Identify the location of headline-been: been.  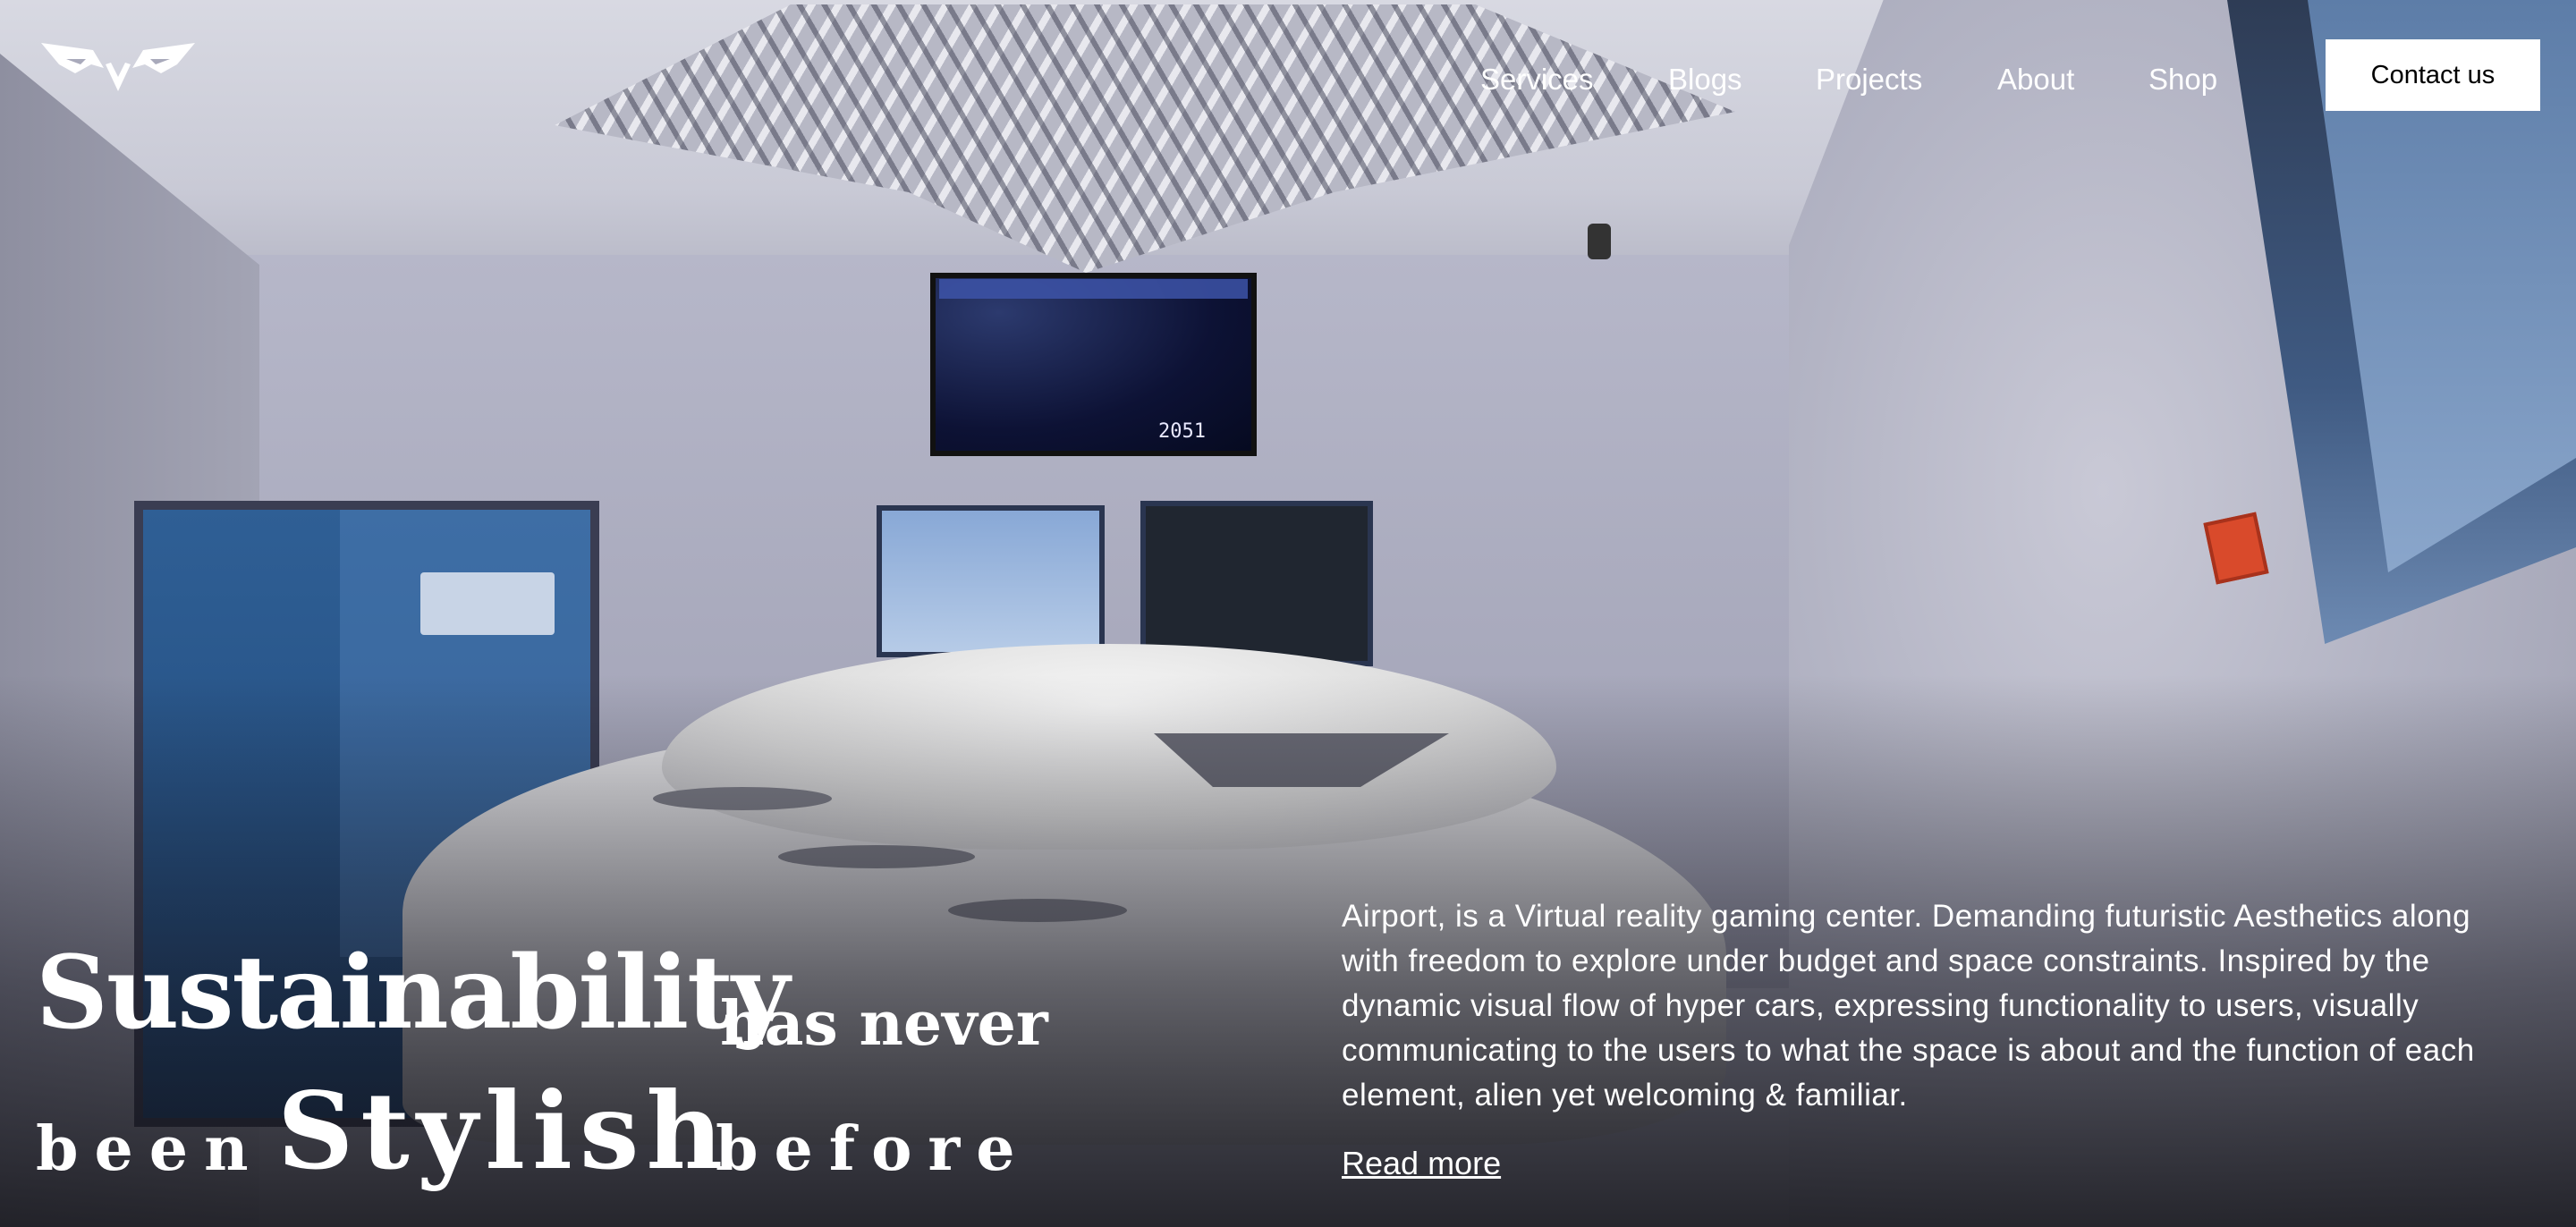
(150, 1149).